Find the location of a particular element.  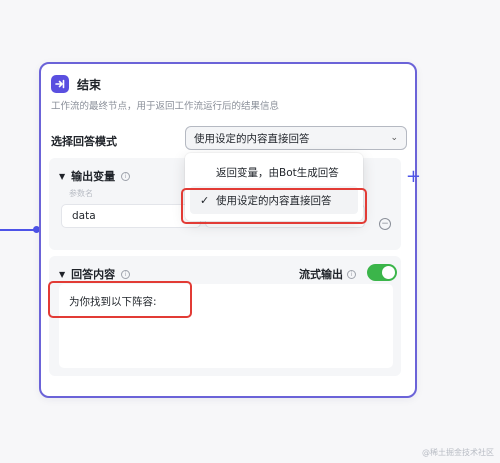

variable-name-input: data is located at coordinates (131, 216).